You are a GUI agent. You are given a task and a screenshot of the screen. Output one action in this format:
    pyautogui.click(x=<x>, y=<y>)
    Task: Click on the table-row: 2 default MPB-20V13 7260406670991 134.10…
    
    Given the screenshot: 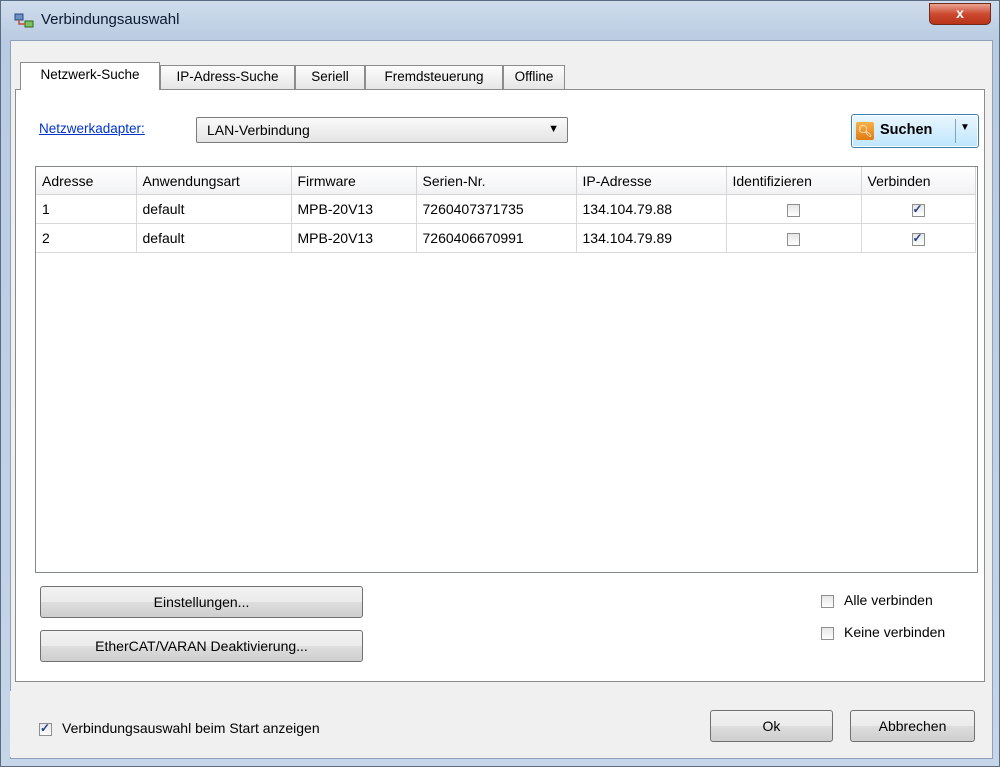 What is the action you would take?
    pyautogui.click(x=506, y=238)
    